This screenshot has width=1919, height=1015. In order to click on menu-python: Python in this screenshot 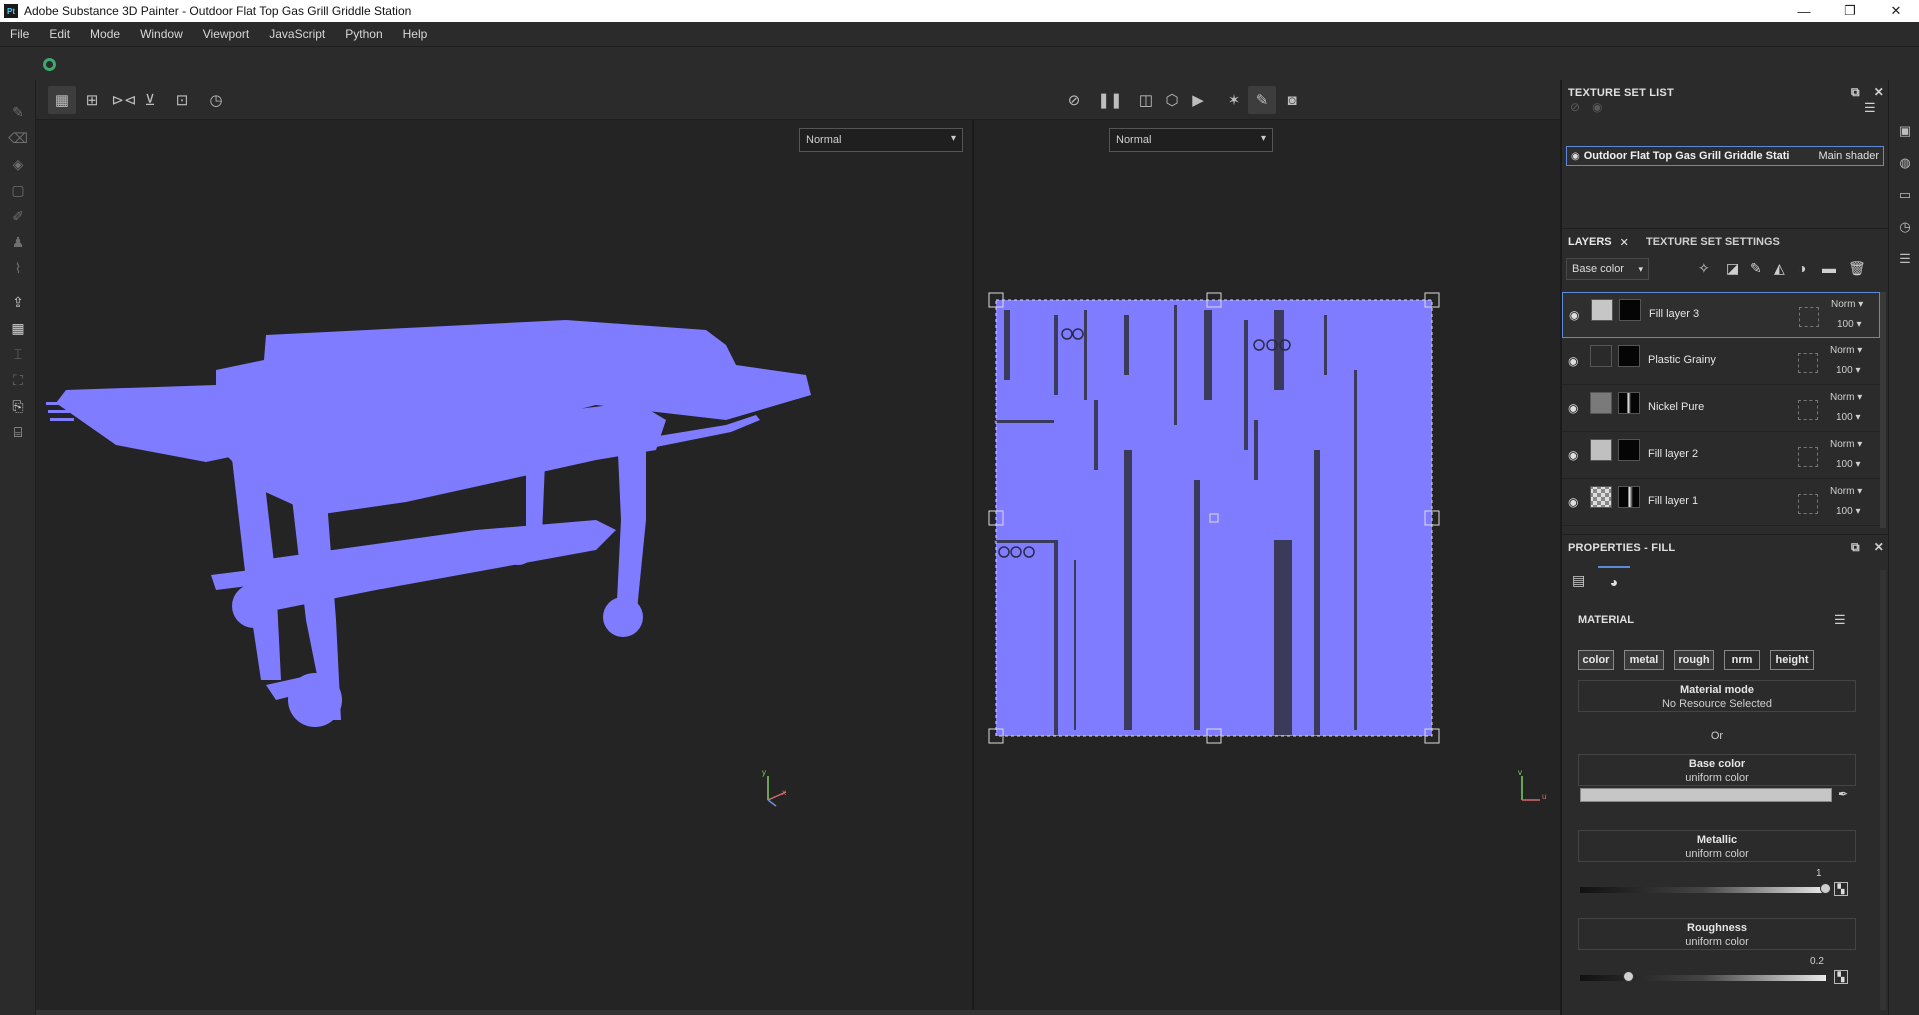, I will do `click(363, 34)`.